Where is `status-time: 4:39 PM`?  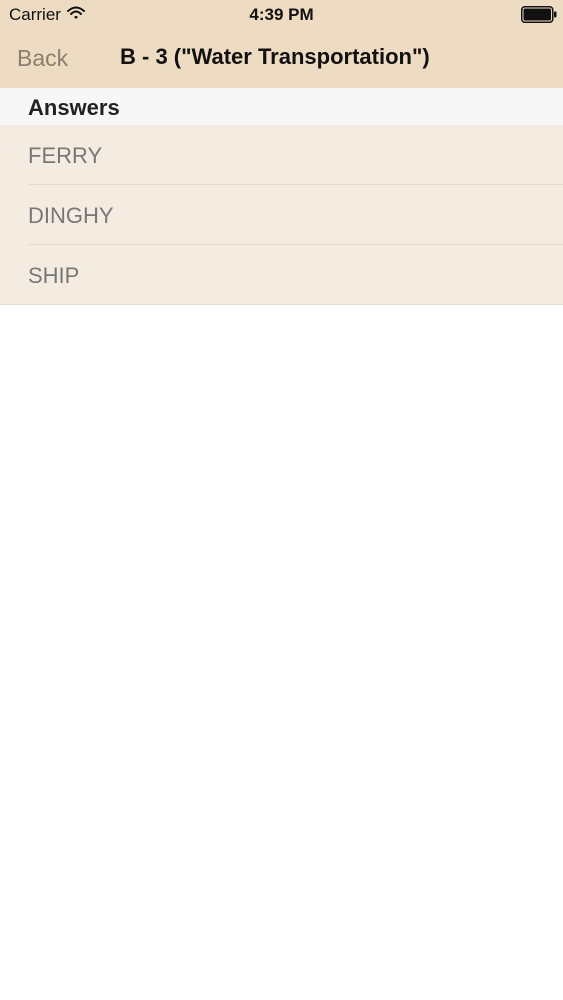 status-time: 4:39 PM is located at coordinates (281, 14).